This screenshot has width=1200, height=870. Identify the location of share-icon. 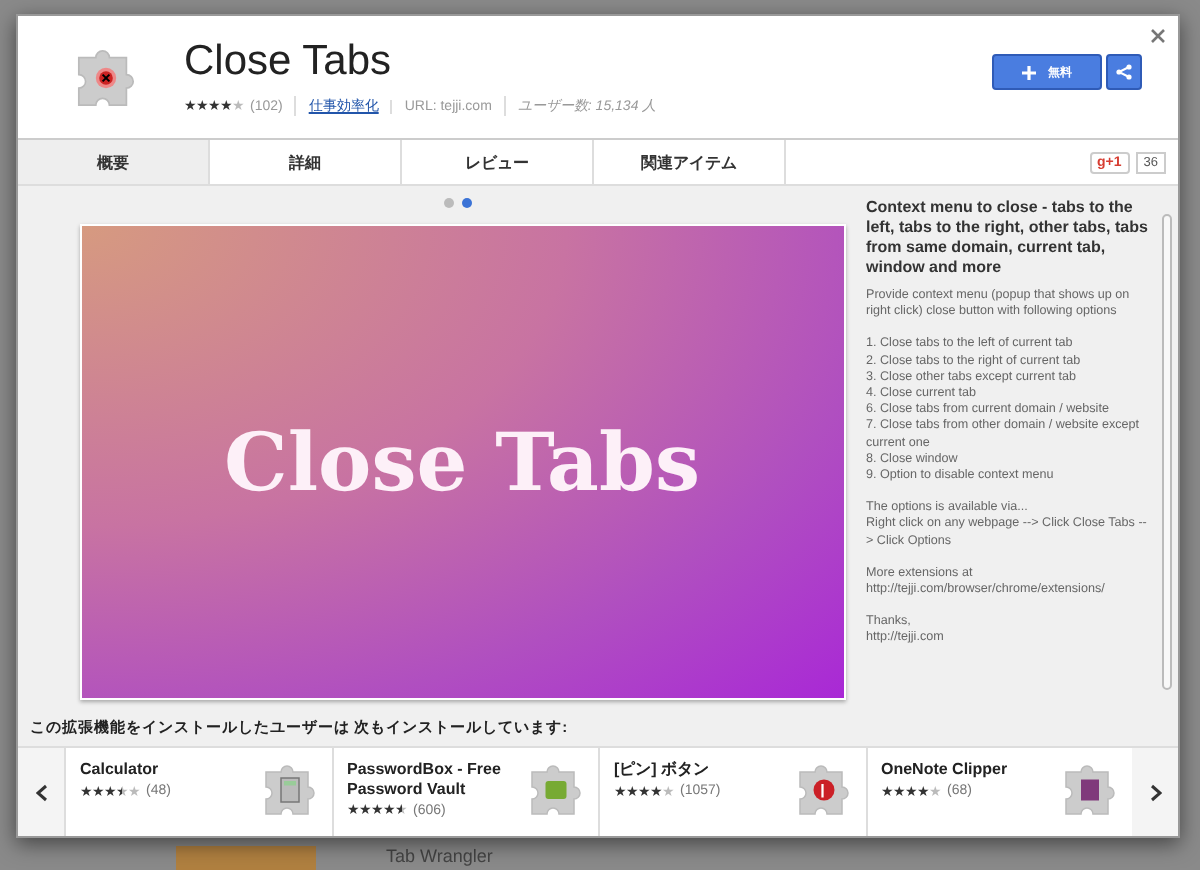
(1124, 72).